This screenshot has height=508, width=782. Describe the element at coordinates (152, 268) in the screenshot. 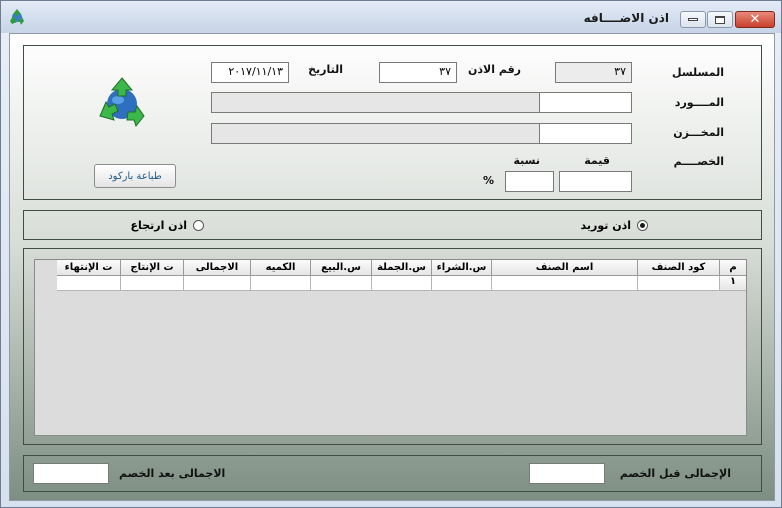

I see `col-header-production-date: ت الإنتاج` at that location.